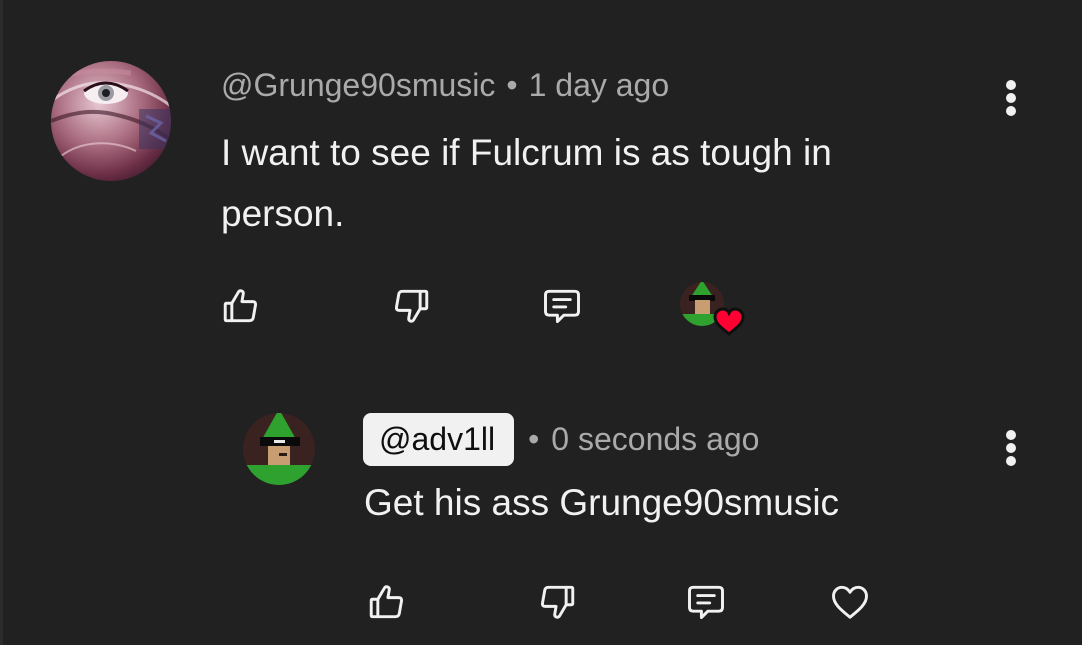 This screenshot has width=1082, height=645. Describe the element at coordinates (599, 85) in the screenshot. I see `comment-timestamp: 1 day ago` at that location.